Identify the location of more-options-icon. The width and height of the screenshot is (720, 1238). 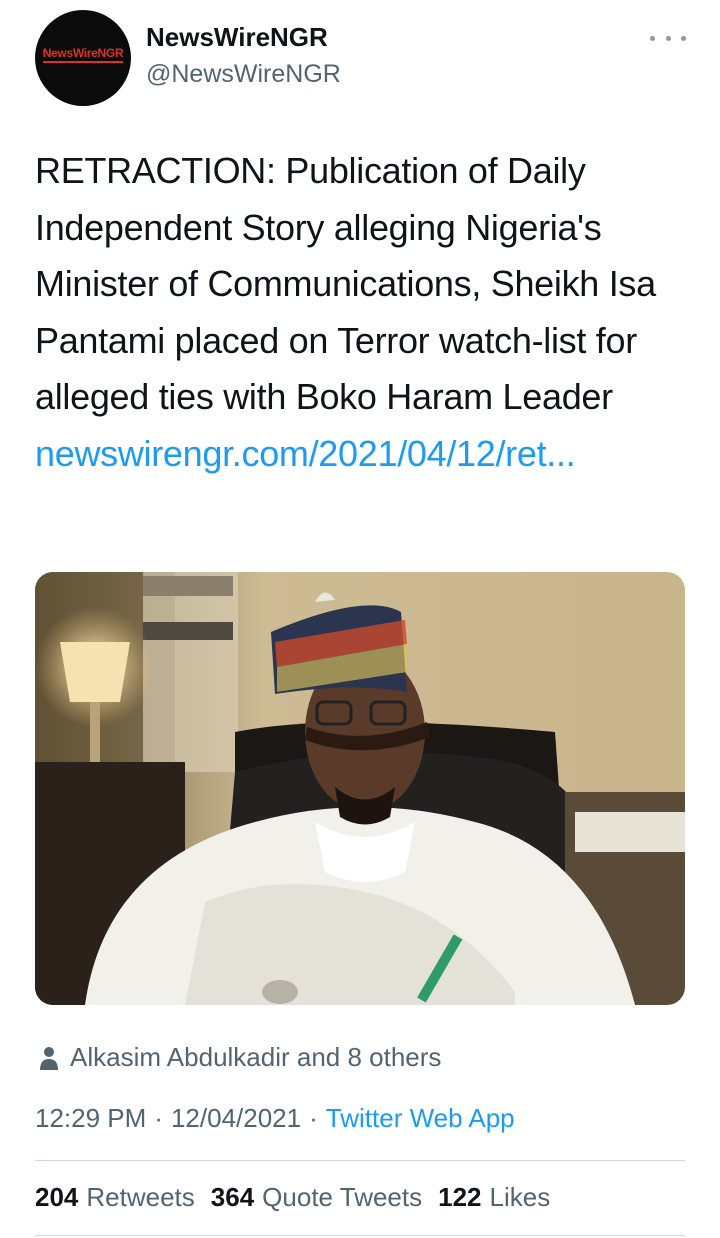
(668, 38).